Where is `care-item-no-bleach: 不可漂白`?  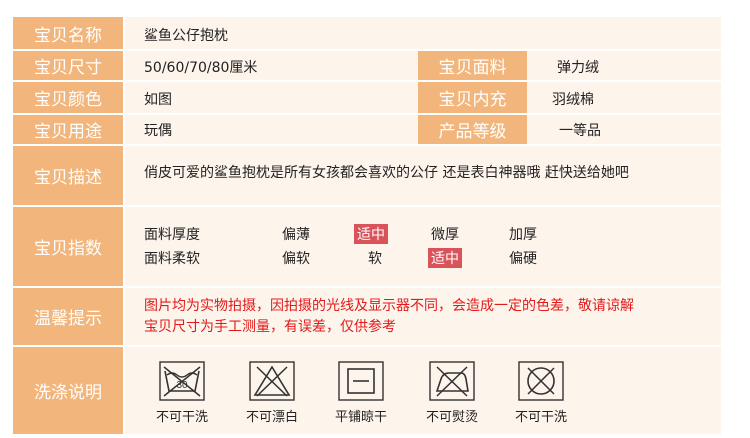 care-item-no-bleach: 不可漂白 is located at coordinates (272, 393).